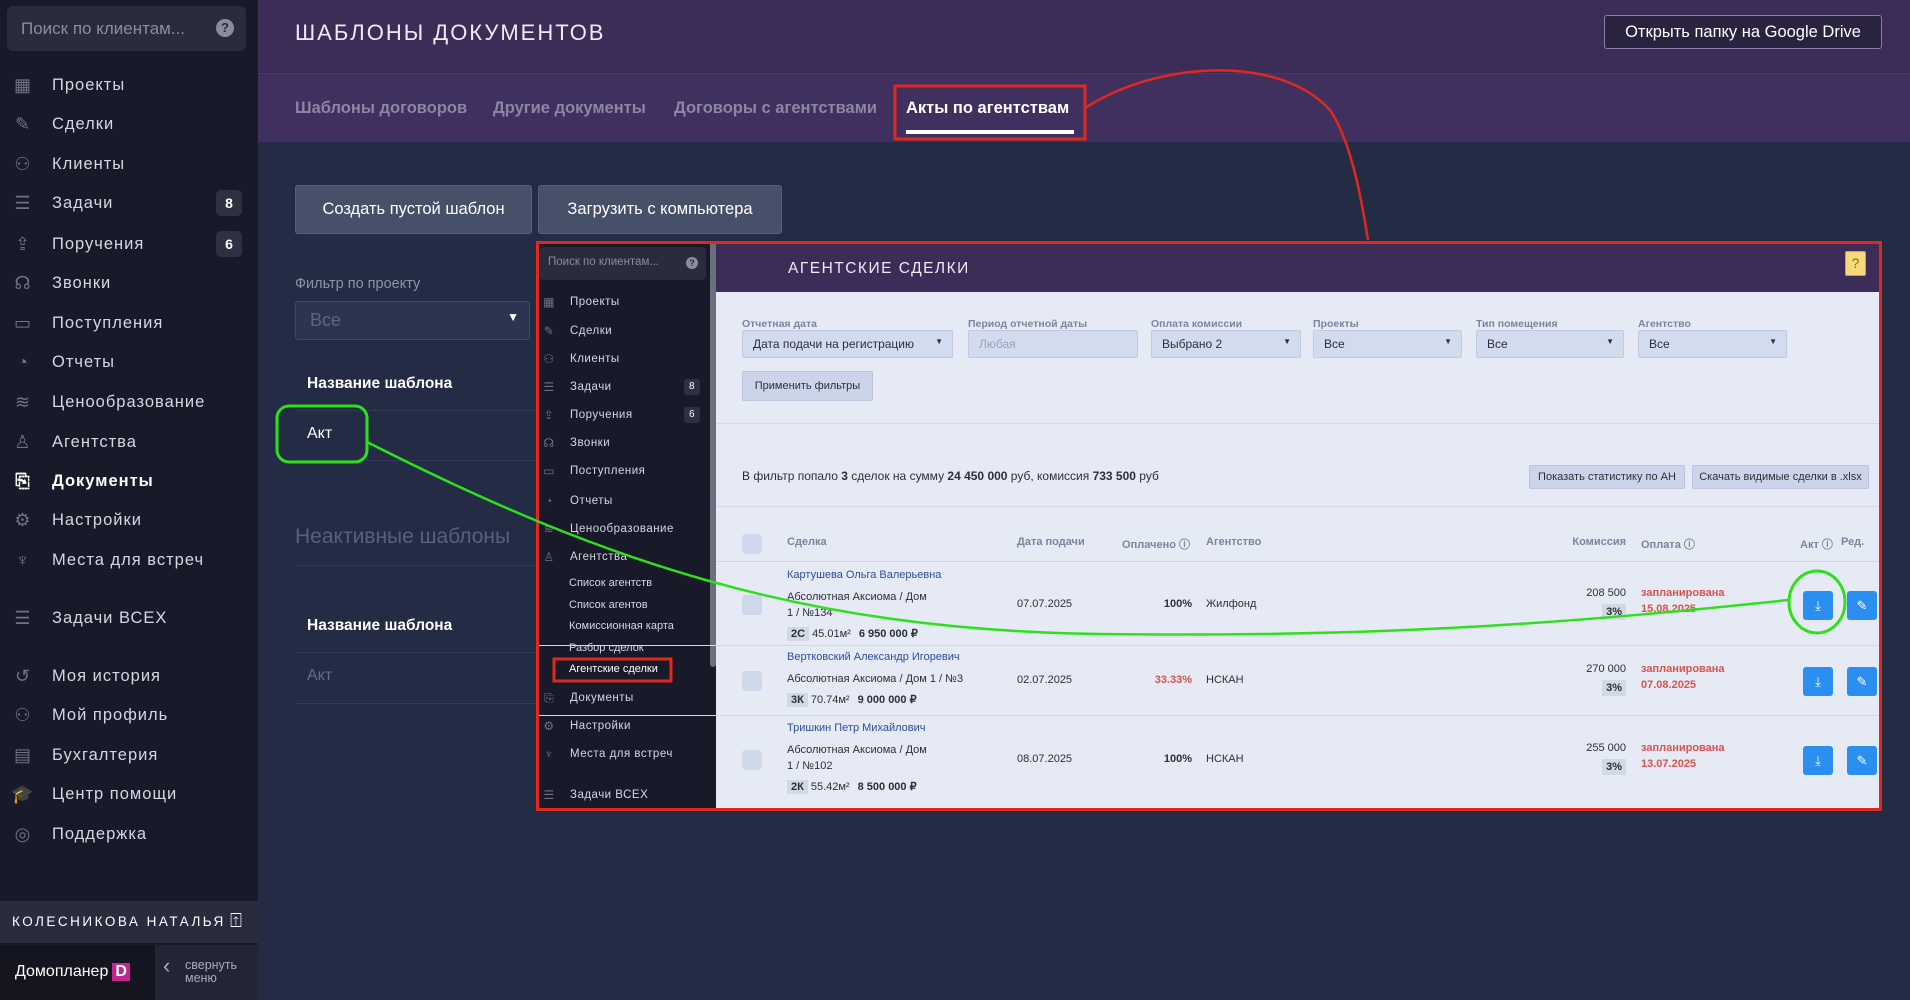 This screenshot has width=1910, height=1000. What do you see at coordinates (623, 263) in the screenshot?
I see `inner-client-search-input: Поиск по клиентам...?` at bounding box center [623, 263].